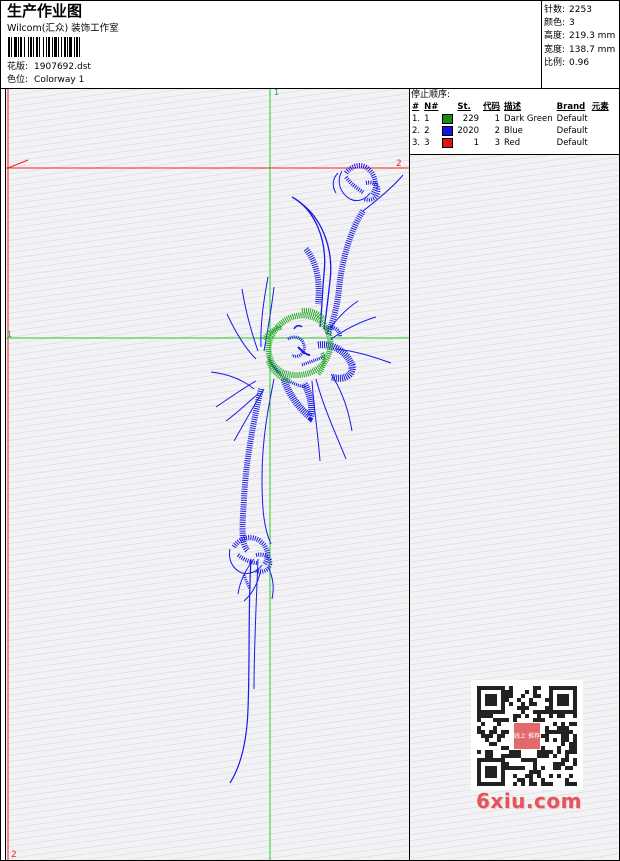 The height and width of the screenshot is (861, 620). I want to click on stat-height: 高度: 219.3 mm, so click(580, 36).